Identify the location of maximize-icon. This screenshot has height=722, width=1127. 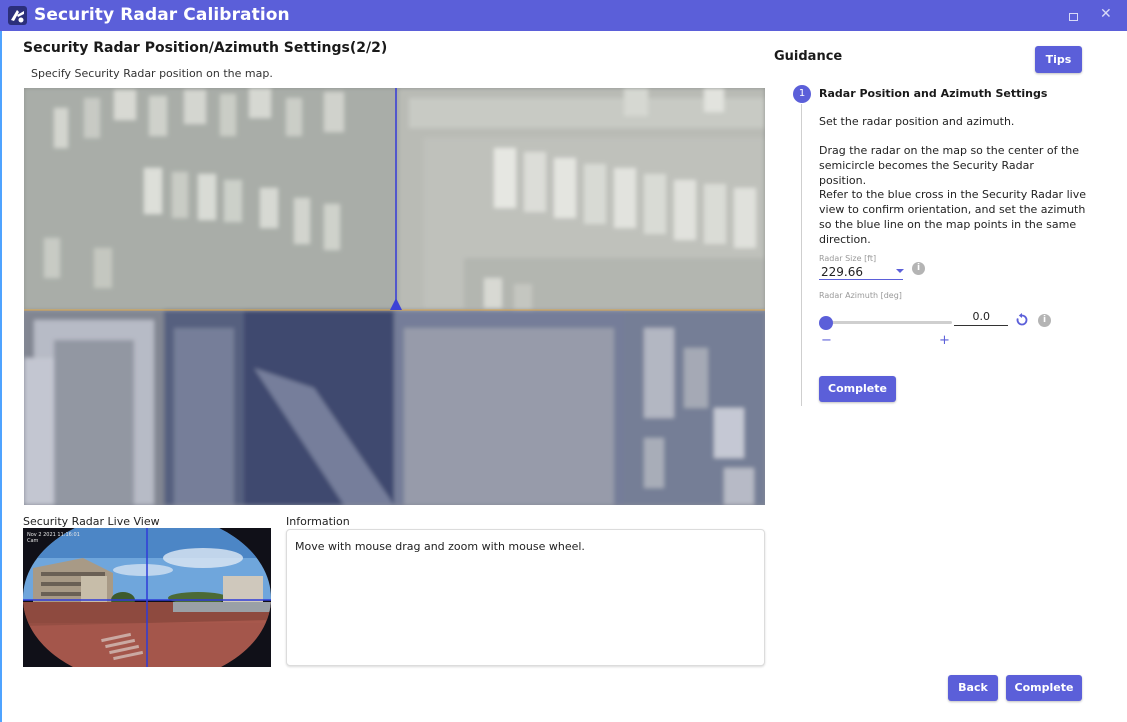
(1073, 17).